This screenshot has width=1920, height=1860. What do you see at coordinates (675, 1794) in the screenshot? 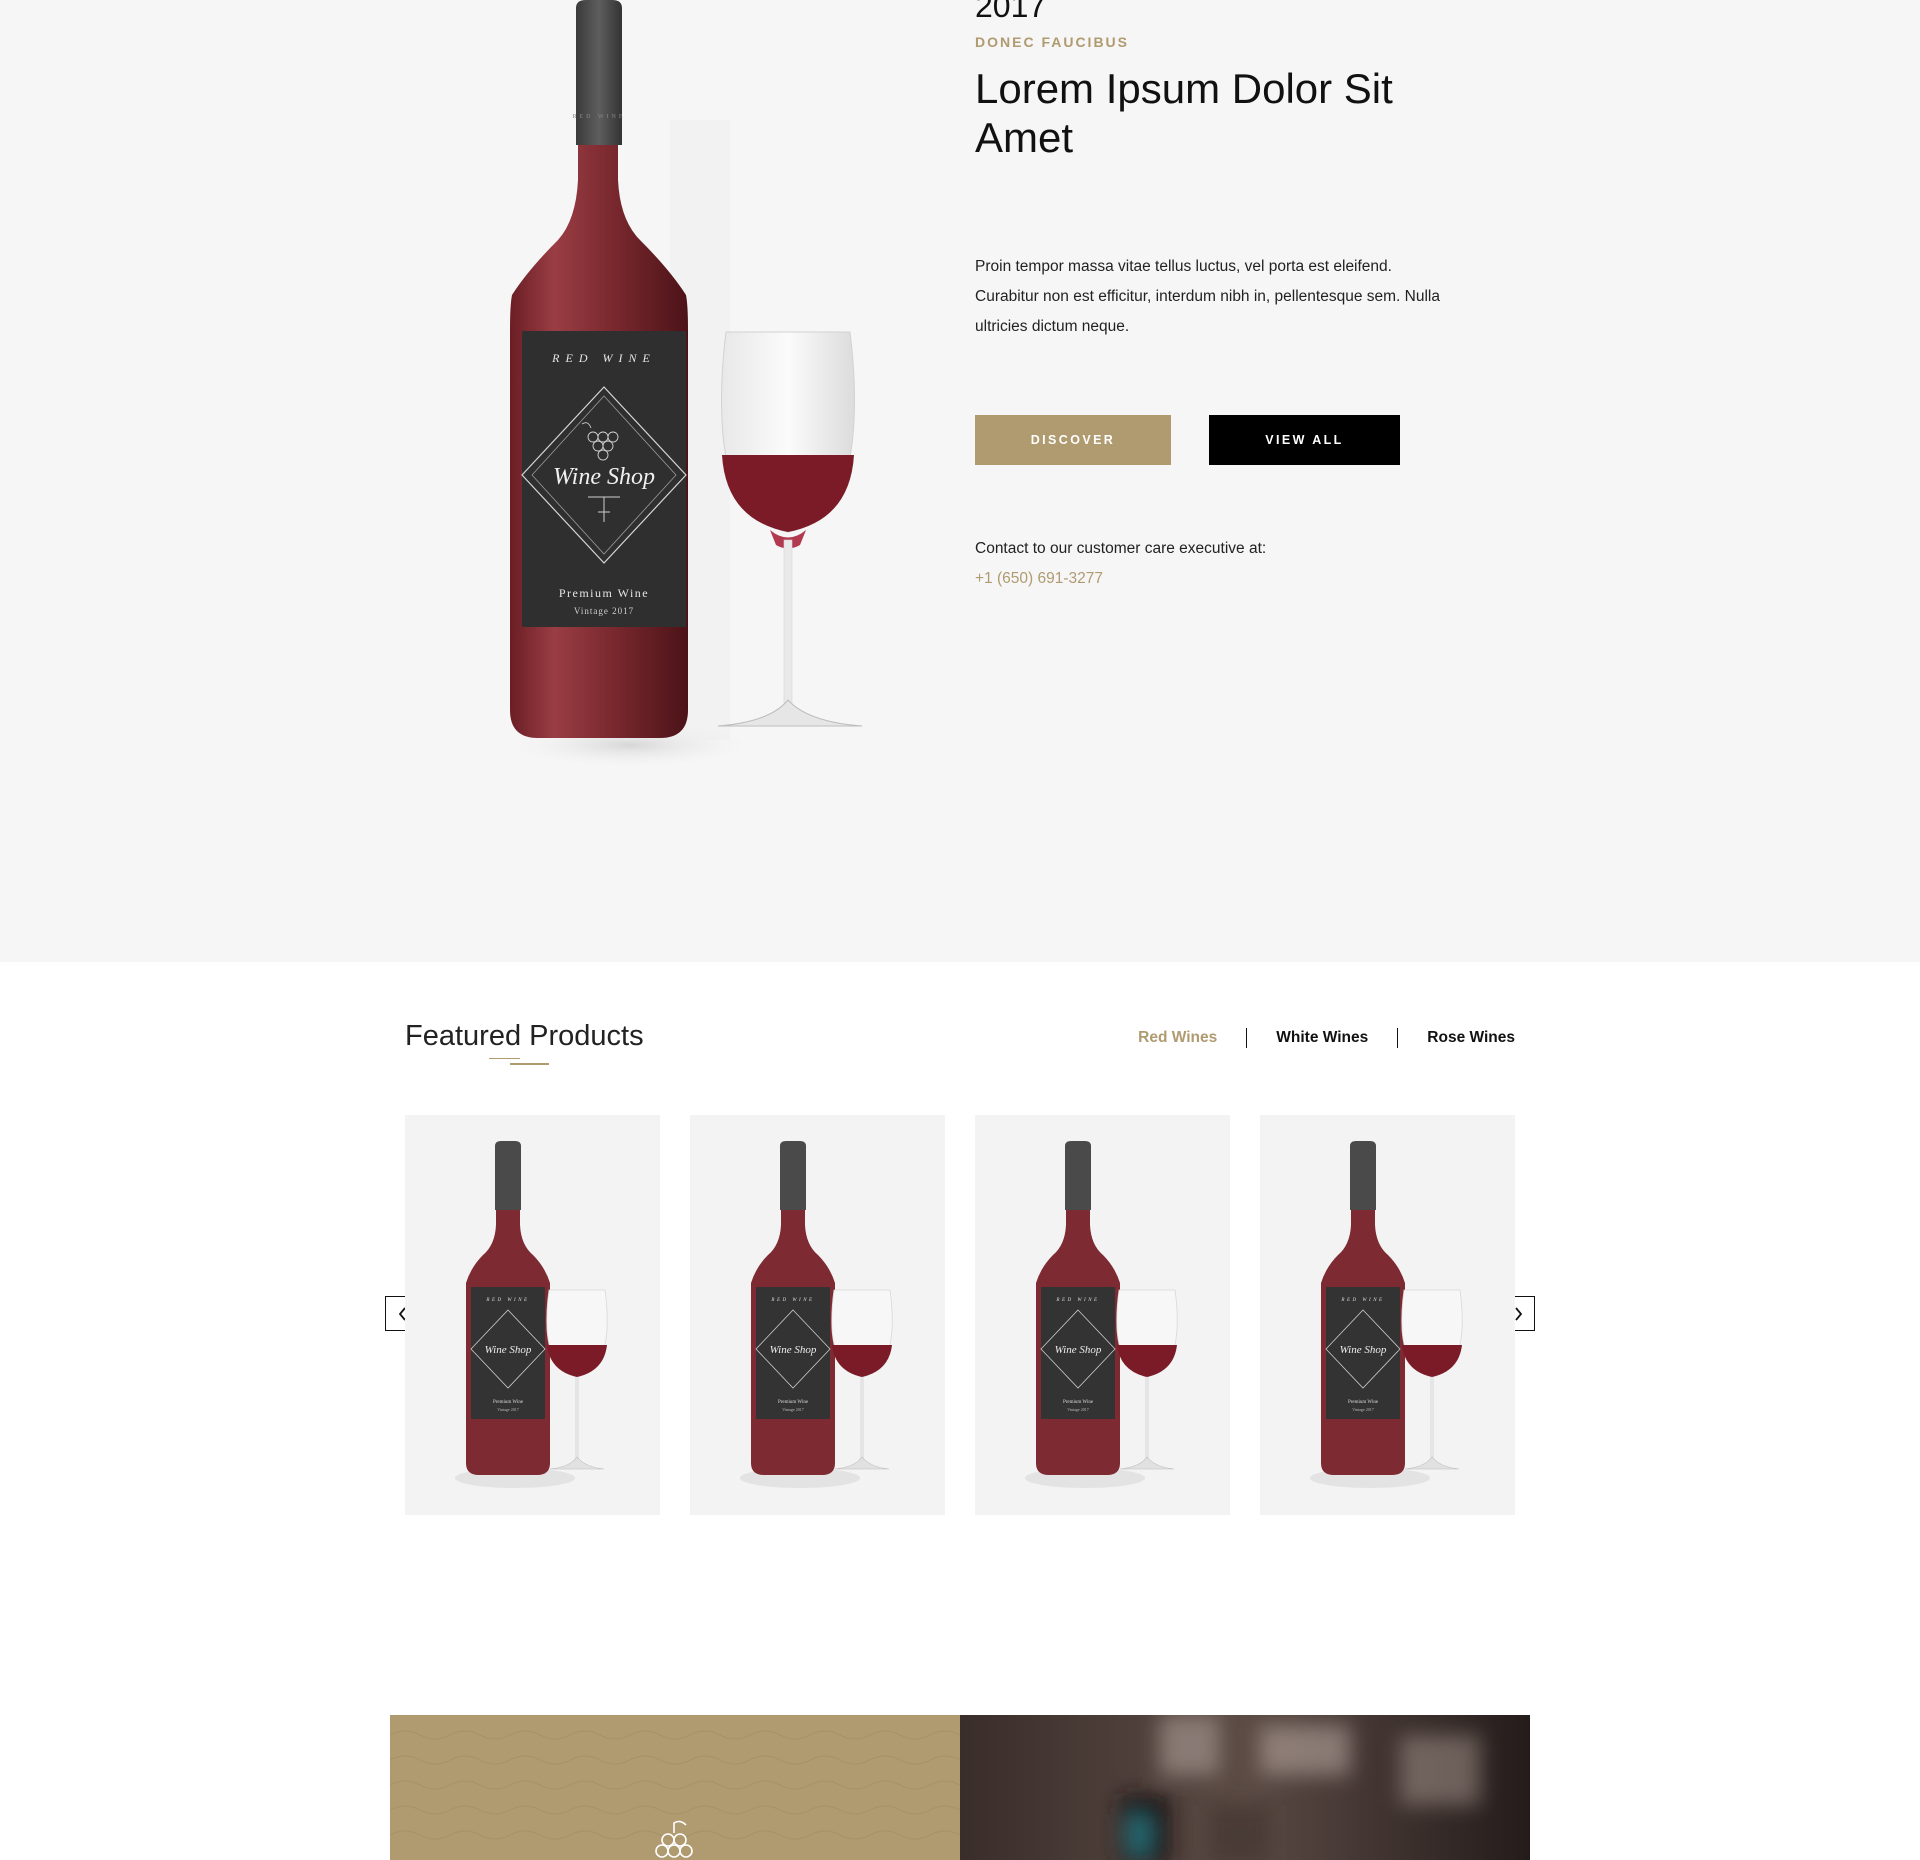
I see `wave-pattern` at bounding box center [675, 1794].